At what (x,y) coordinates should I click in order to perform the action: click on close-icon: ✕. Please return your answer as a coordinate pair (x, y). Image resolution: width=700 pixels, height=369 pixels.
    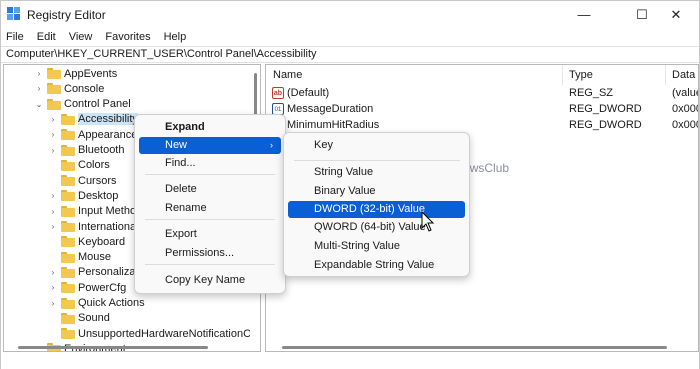
    Looking at the image, I should click on (676, 14).